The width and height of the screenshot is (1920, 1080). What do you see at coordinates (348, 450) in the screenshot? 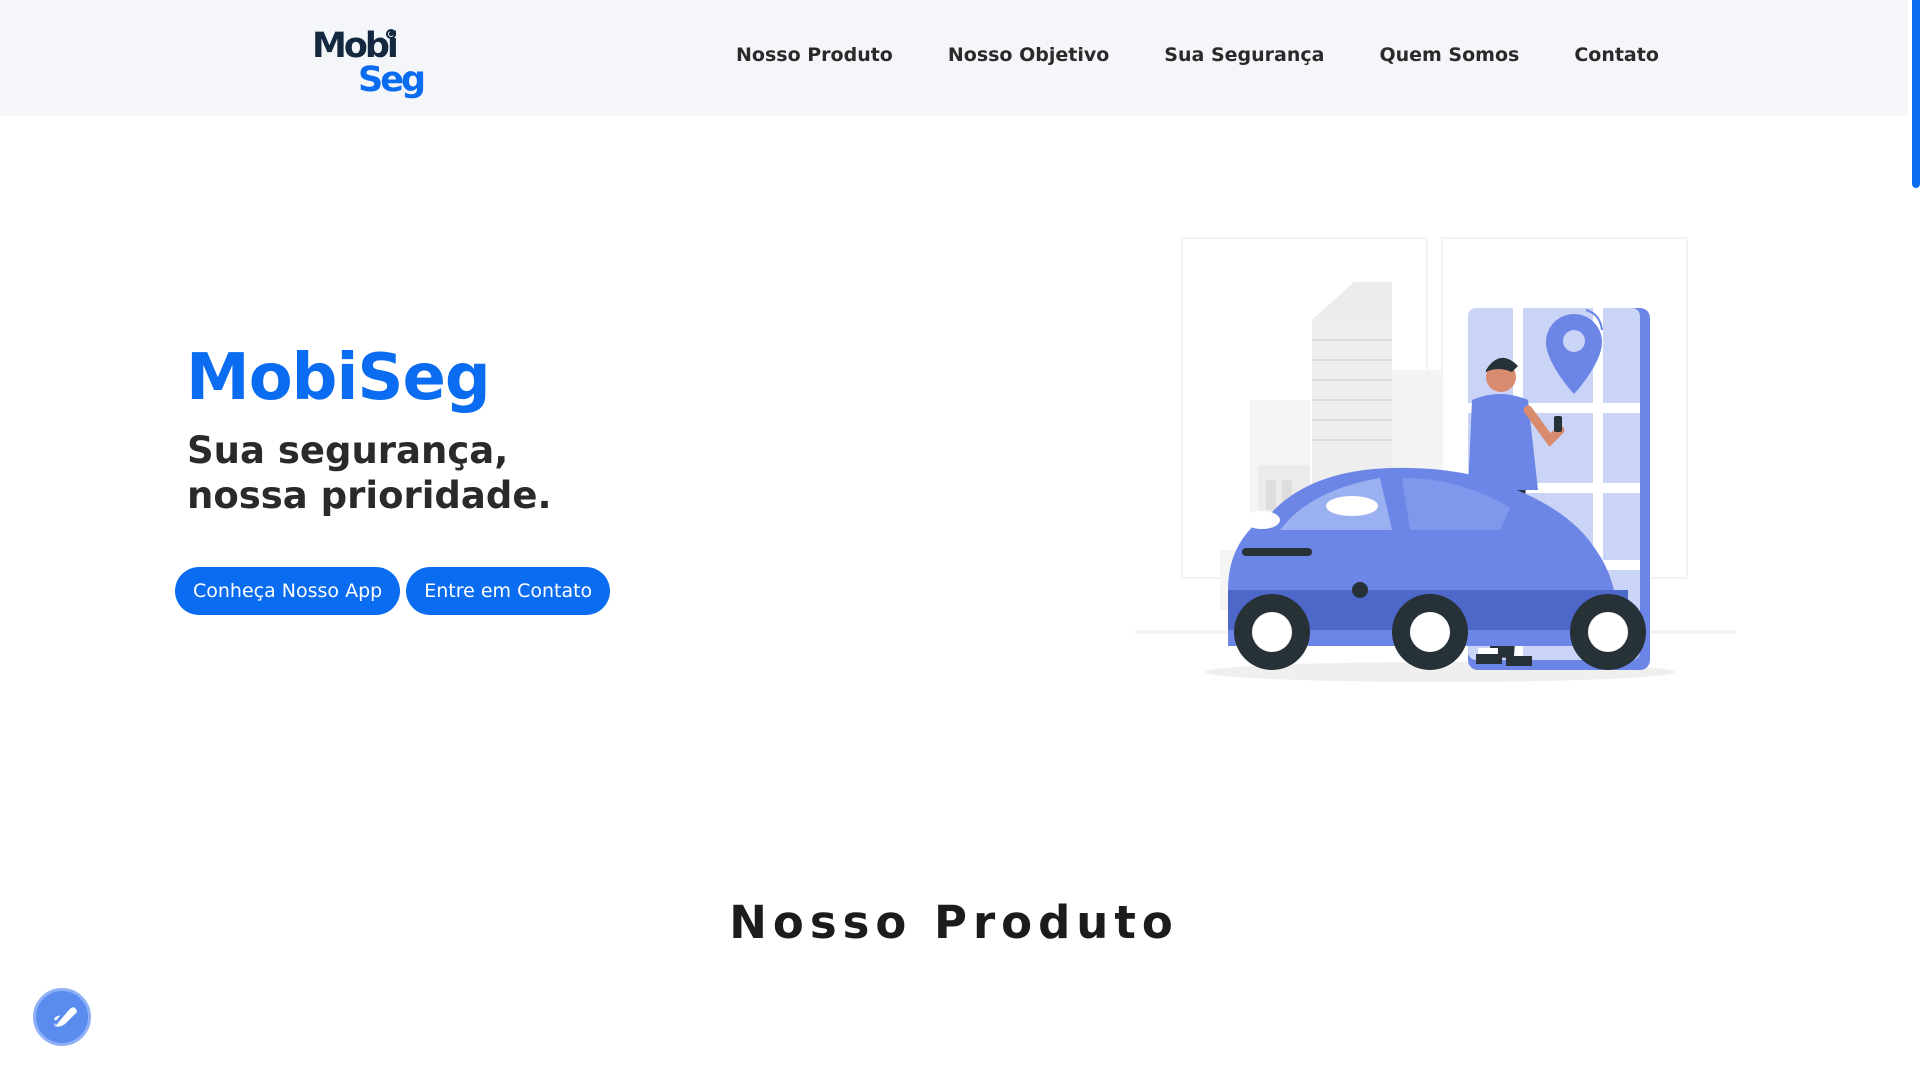
I see `hero-subtitle-line1: Sua segurança,` at bounding box center [348, 450].